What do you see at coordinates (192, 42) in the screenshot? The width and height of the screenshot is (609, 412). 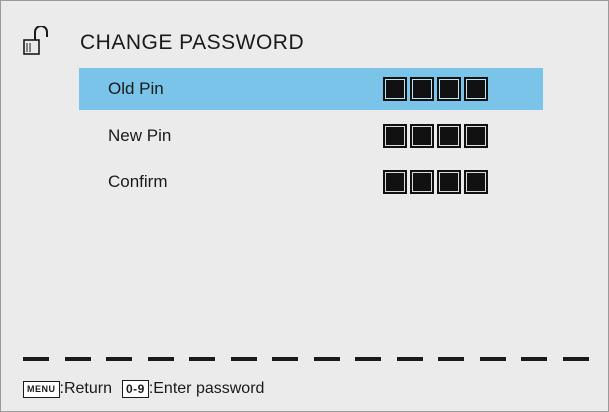 I see `page-title: CHANGE PASSWORD` at bounding box center [192, 42].